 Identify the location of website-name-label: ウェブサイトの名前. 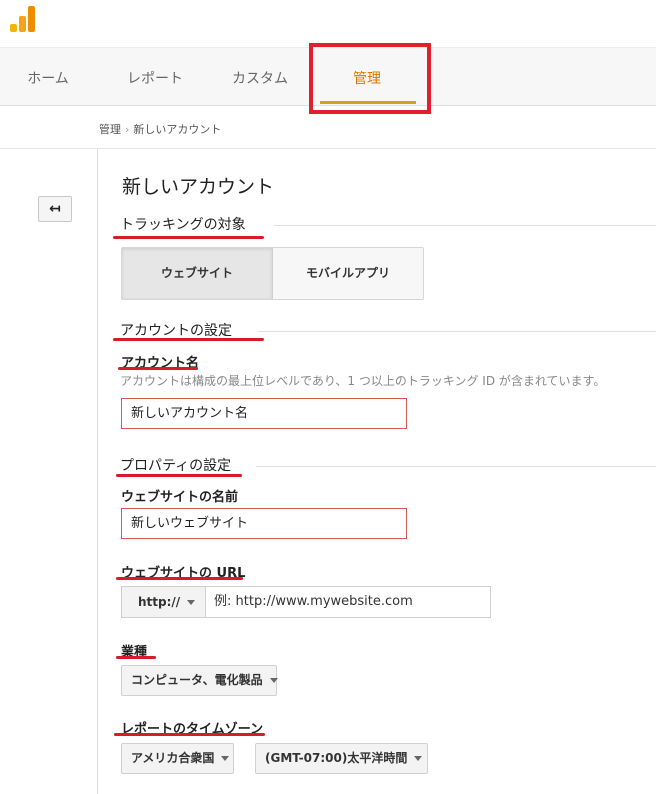
(180, 497).